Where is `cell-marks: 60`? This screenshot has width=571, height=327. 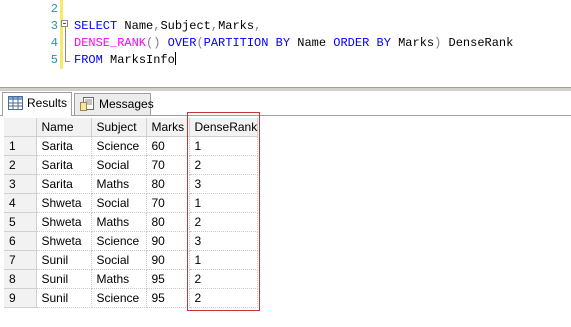 cell-marks: 60 is located at coordinates (168, 146).